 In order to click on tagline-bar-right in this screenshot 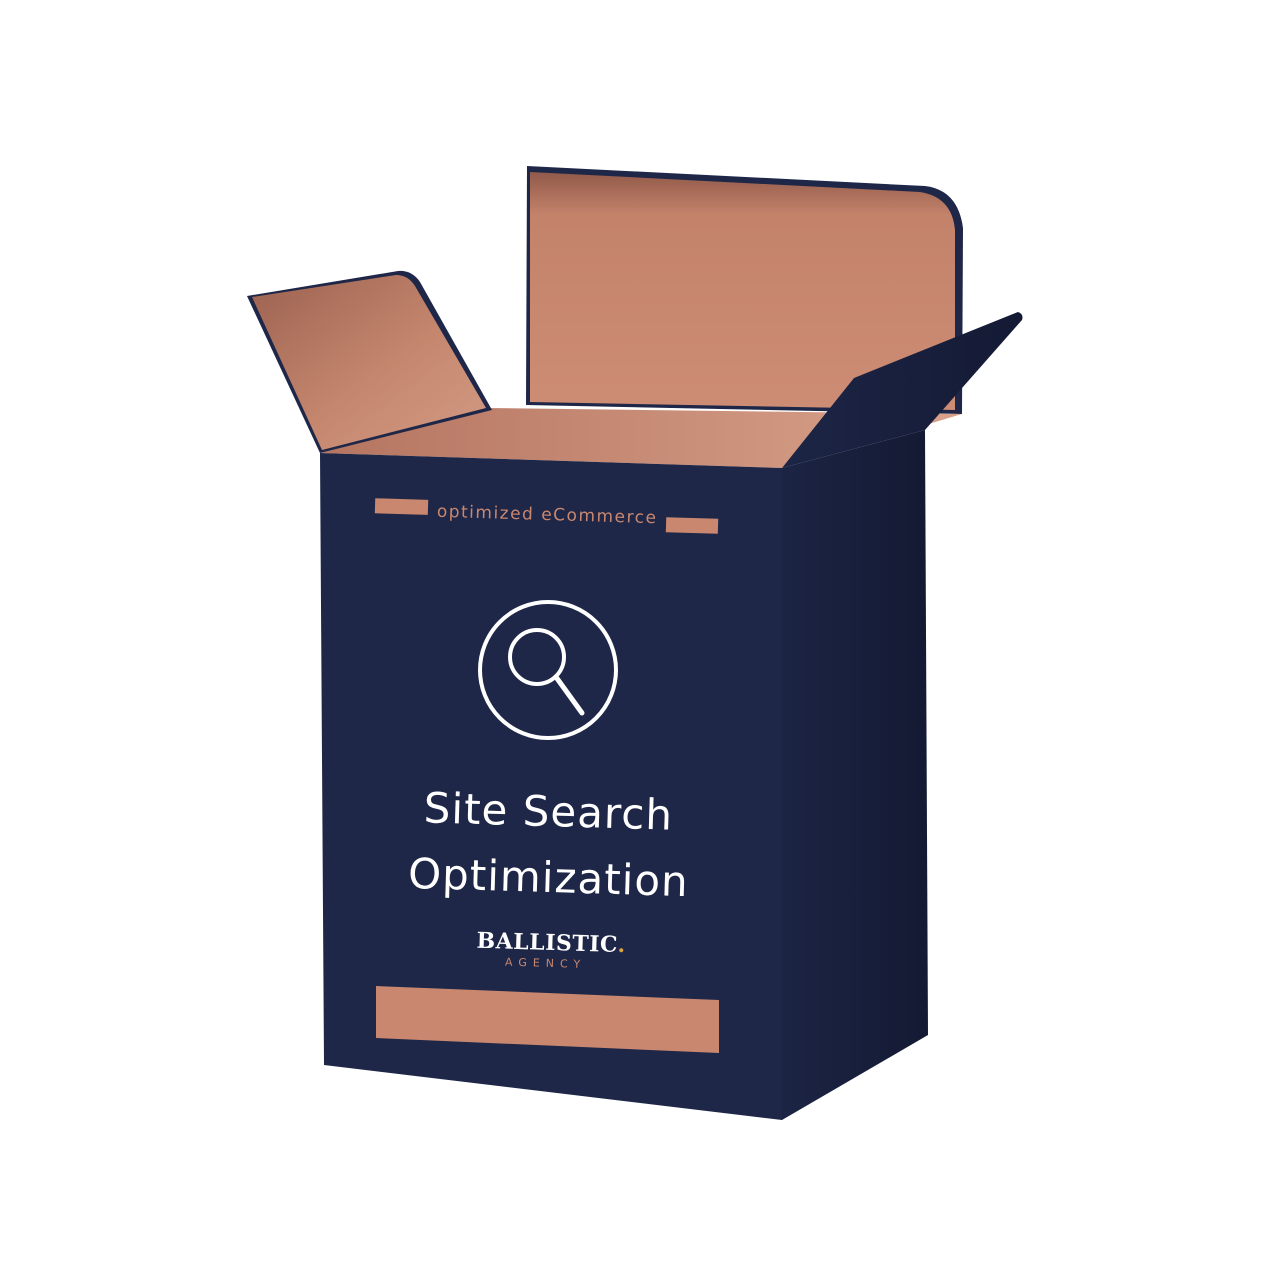, I will do `click(692, 525)`.